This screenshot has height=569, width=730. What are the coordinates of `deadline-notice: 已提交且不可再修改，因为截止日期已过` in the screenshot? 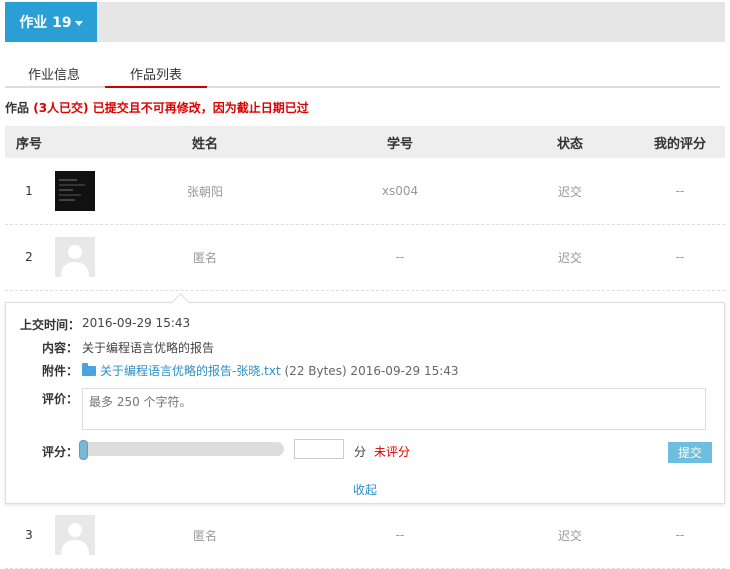 It's located at (200, 108).